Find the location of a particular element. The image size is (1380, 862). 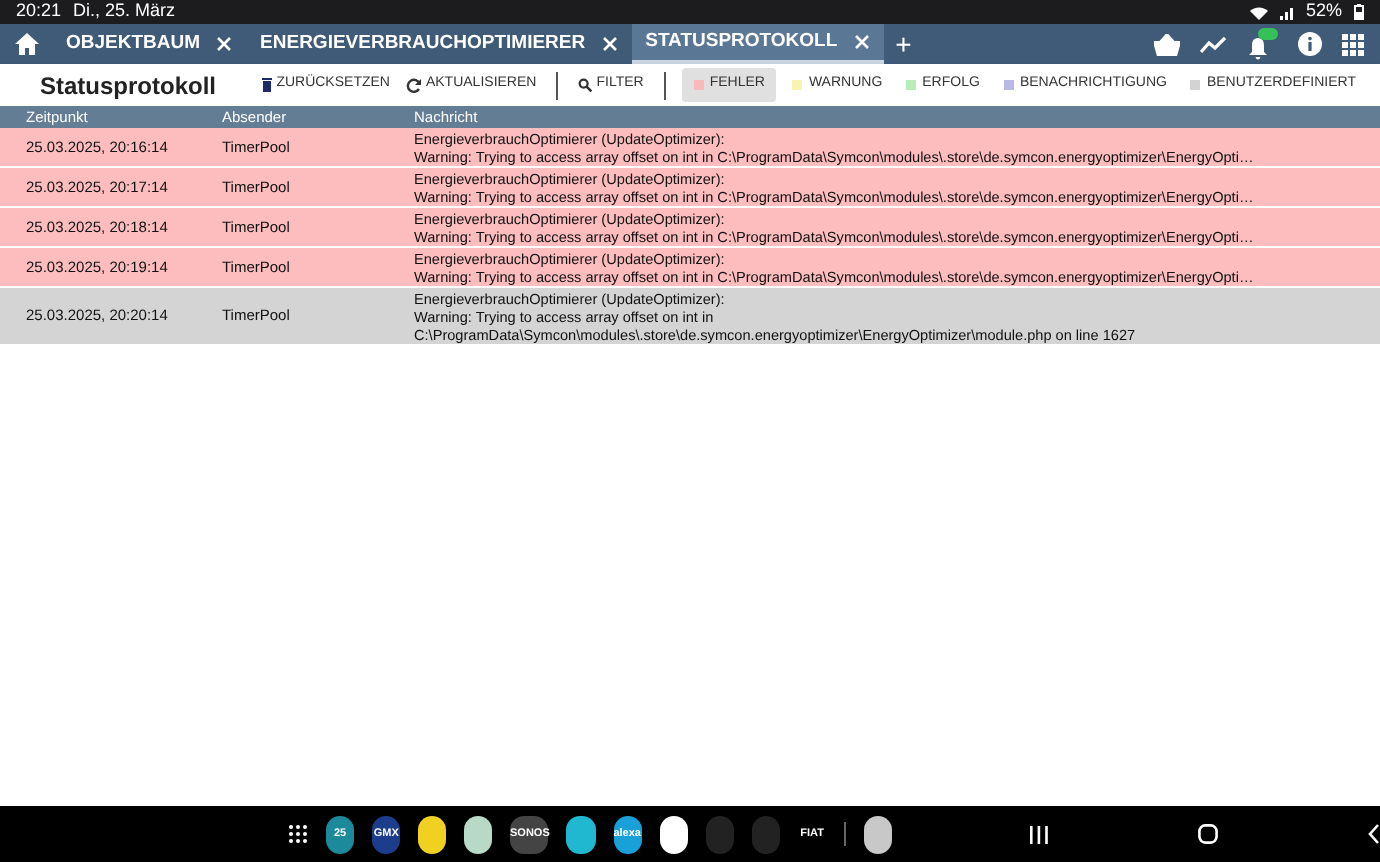

app-drawer-icon is located at coordinates (298, 834).